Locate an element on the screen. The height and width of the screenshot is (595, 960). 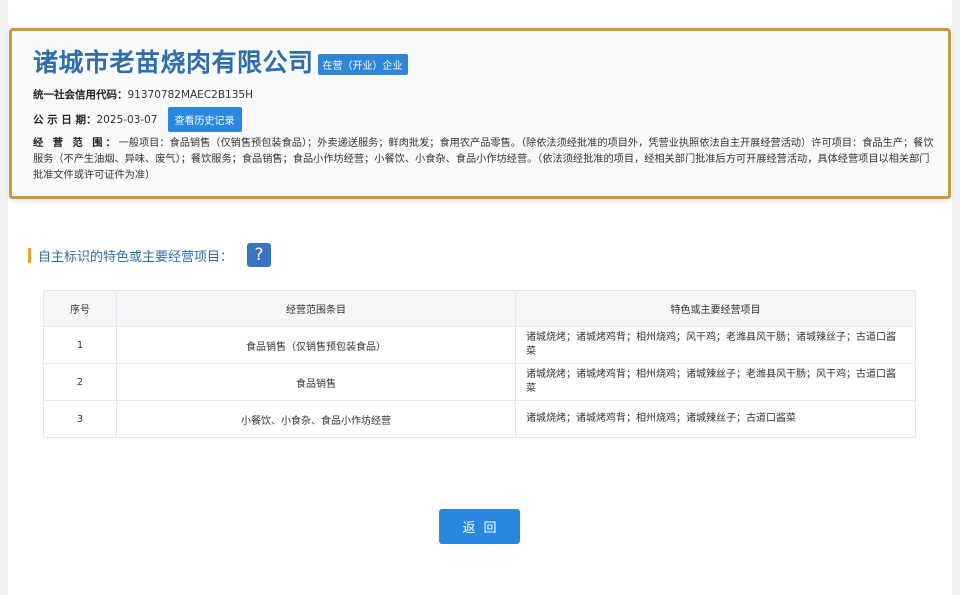
header-no: 序号 is located at coordinates (80, 308).